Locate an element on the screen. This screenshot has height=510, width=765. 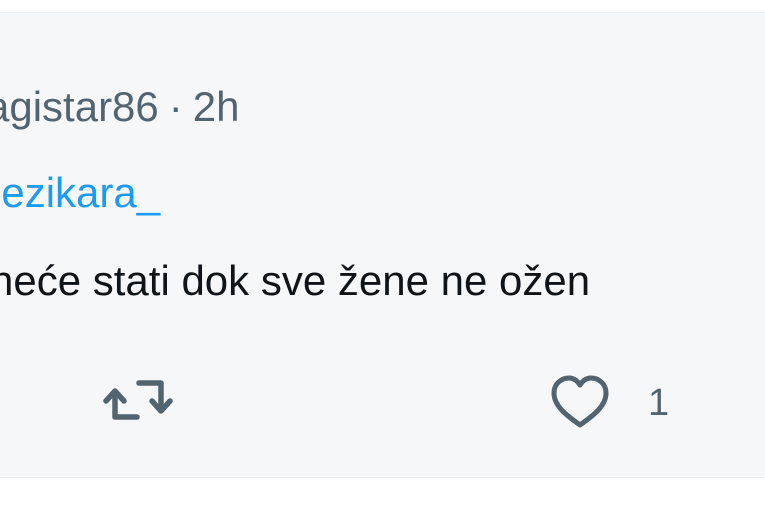
retweet-button is located at coordinates (138, 401).